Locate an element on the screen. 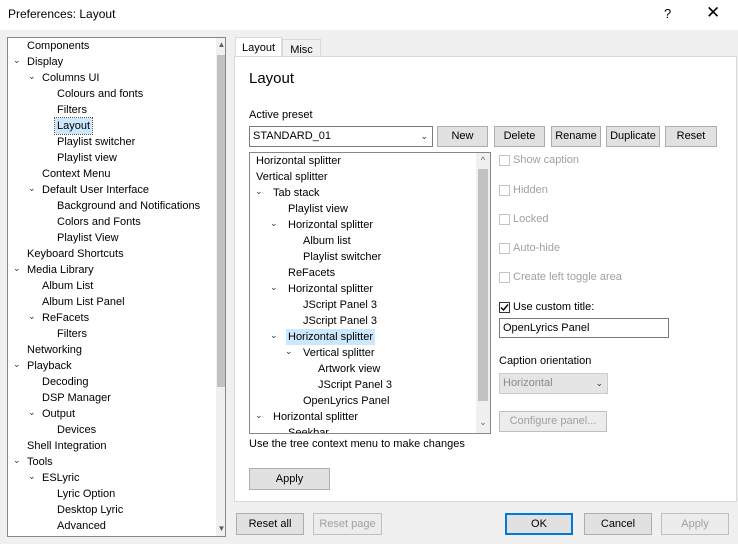  apply-button: Apply is located at coordinates (695, 524).